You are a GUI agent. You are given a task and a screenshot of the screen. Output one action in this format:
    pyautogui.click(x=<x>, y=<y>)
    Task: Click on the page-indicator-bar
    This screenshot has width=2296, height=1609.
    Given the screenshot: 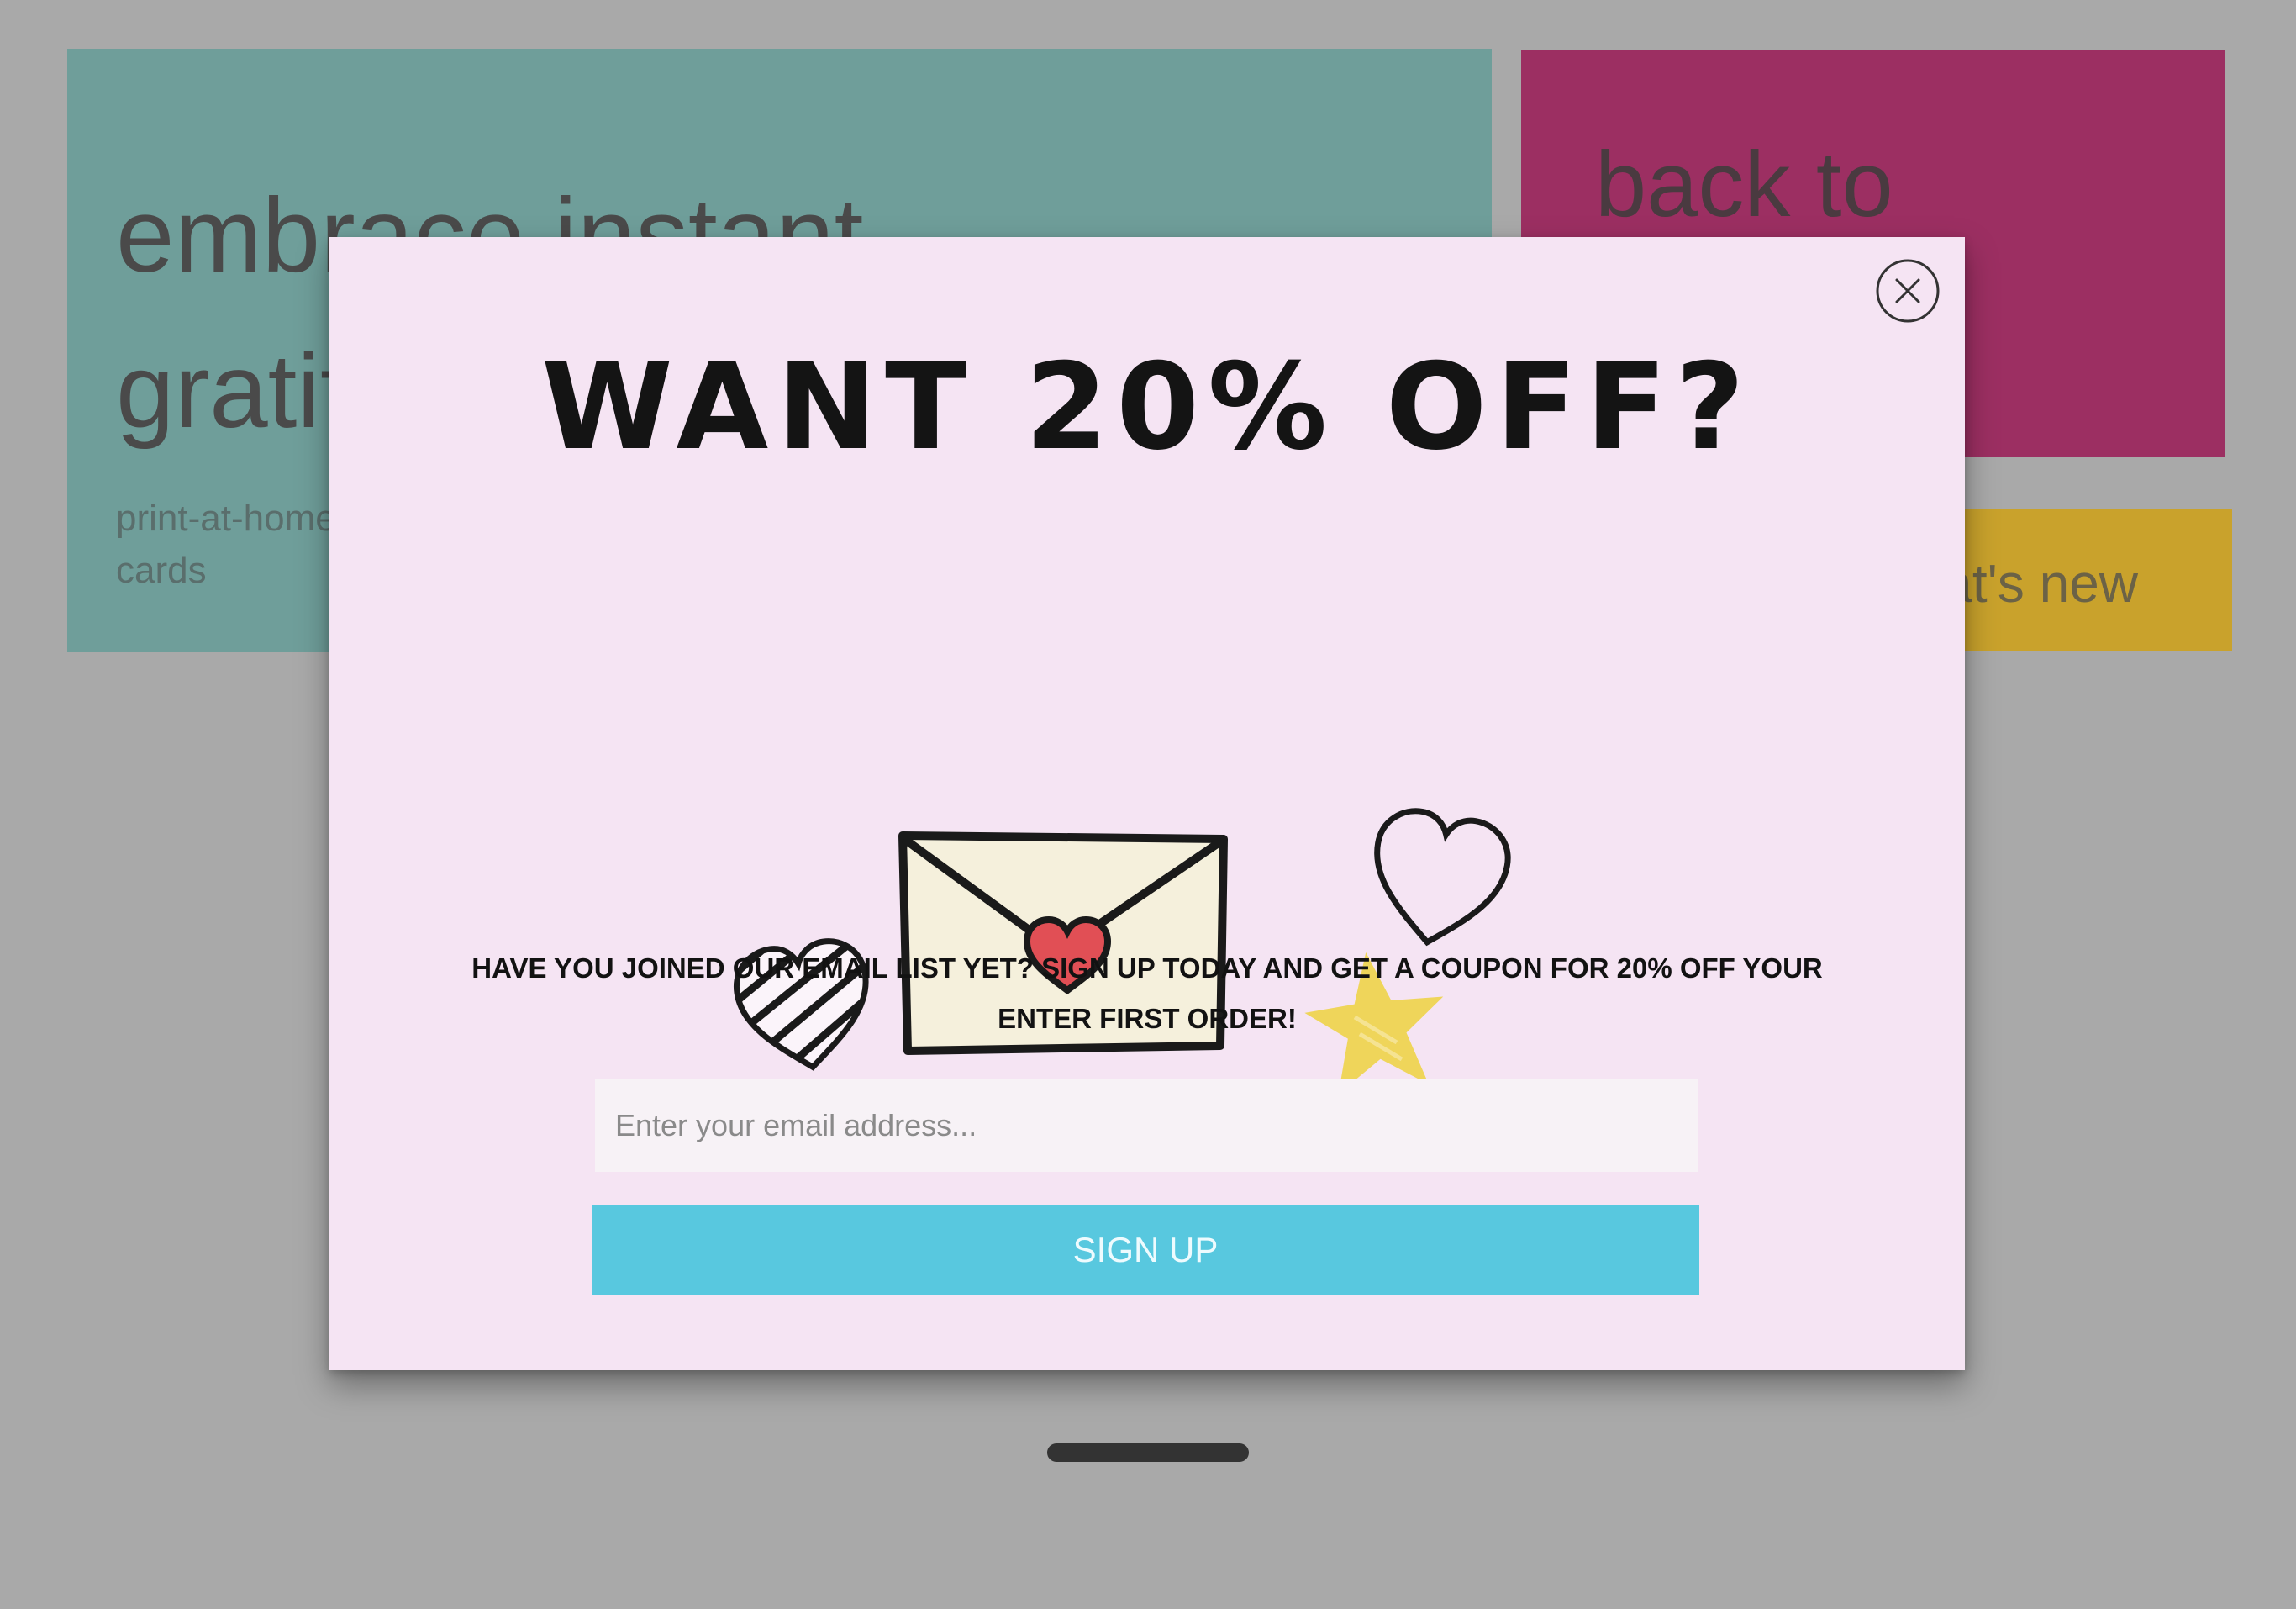 What is the action you would take?
    pyautogui.click(x=1148, y=1452)
    